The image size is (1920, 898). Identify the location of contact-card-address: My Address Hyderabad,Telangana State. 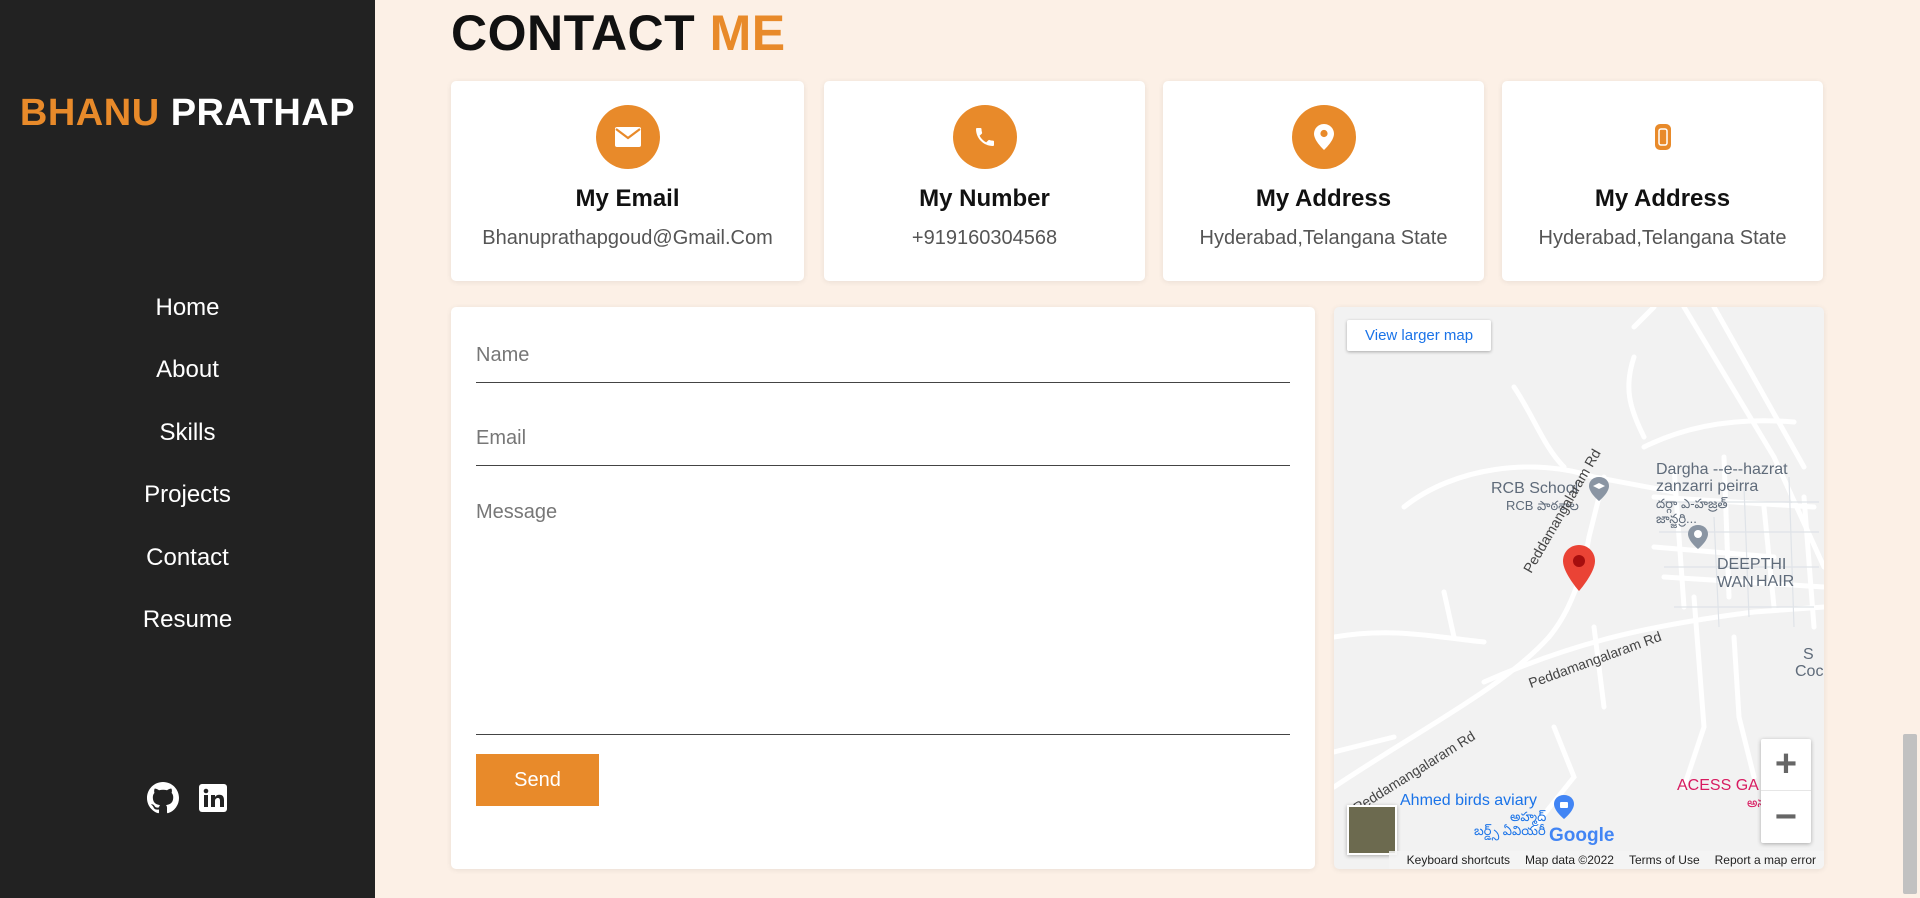
(1323, 181).